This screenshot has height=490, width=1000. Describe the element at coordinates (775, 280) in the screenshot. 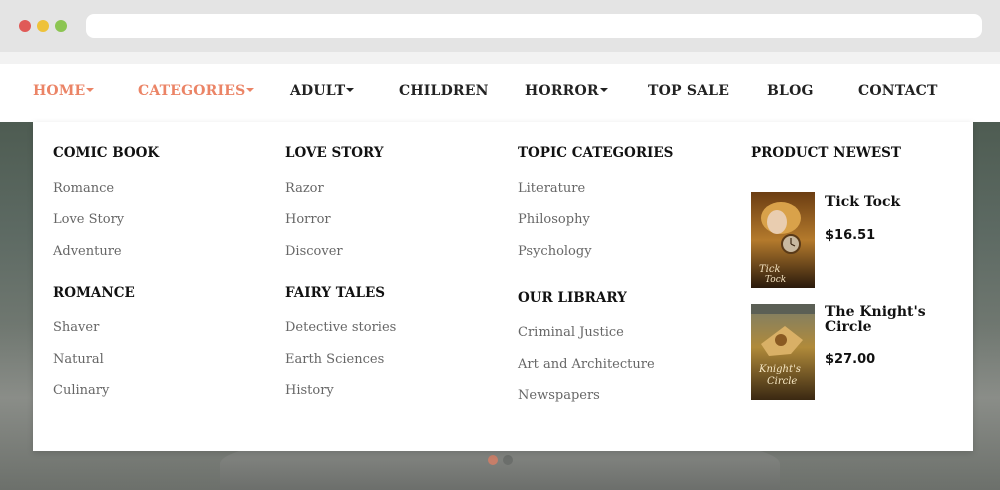

I see `svg-text: Tock` at that location.